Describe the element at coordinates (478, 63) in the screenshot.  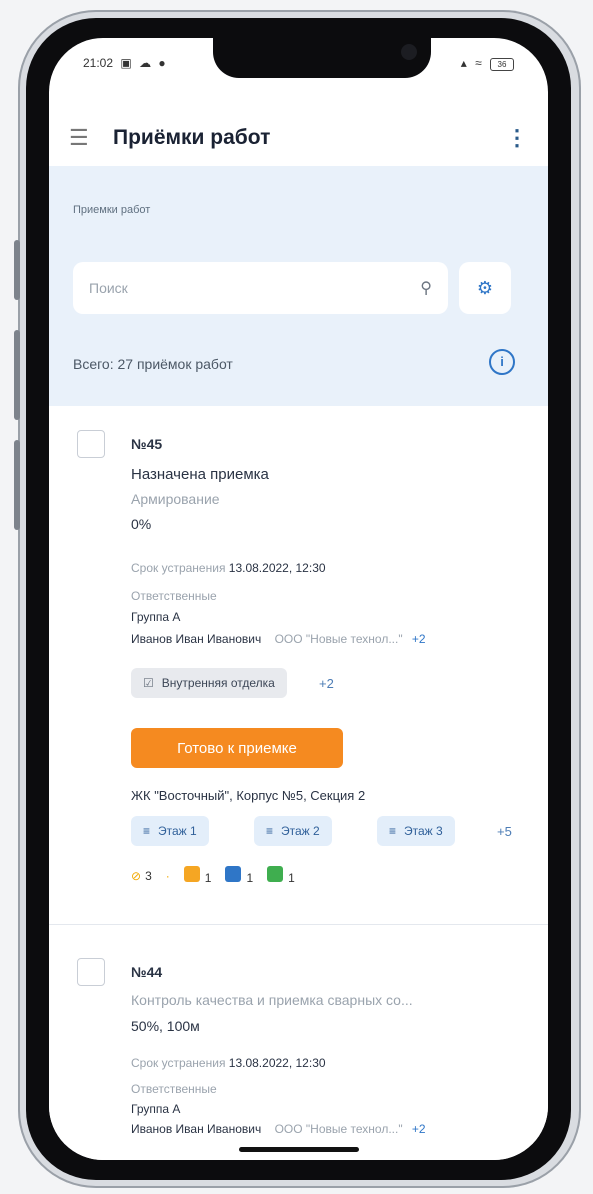
I see `wifi-icon: ≈` at that location.